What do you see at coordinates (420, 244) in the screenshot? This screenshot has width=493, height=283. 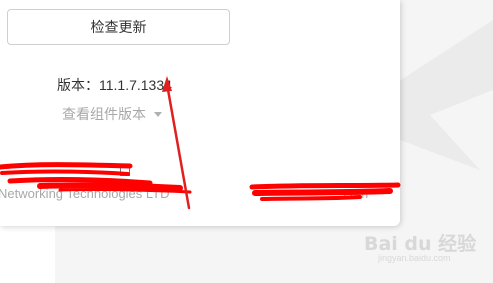 I see `watermark-logo: Bai du 经验` at bounding box center [420, 244].